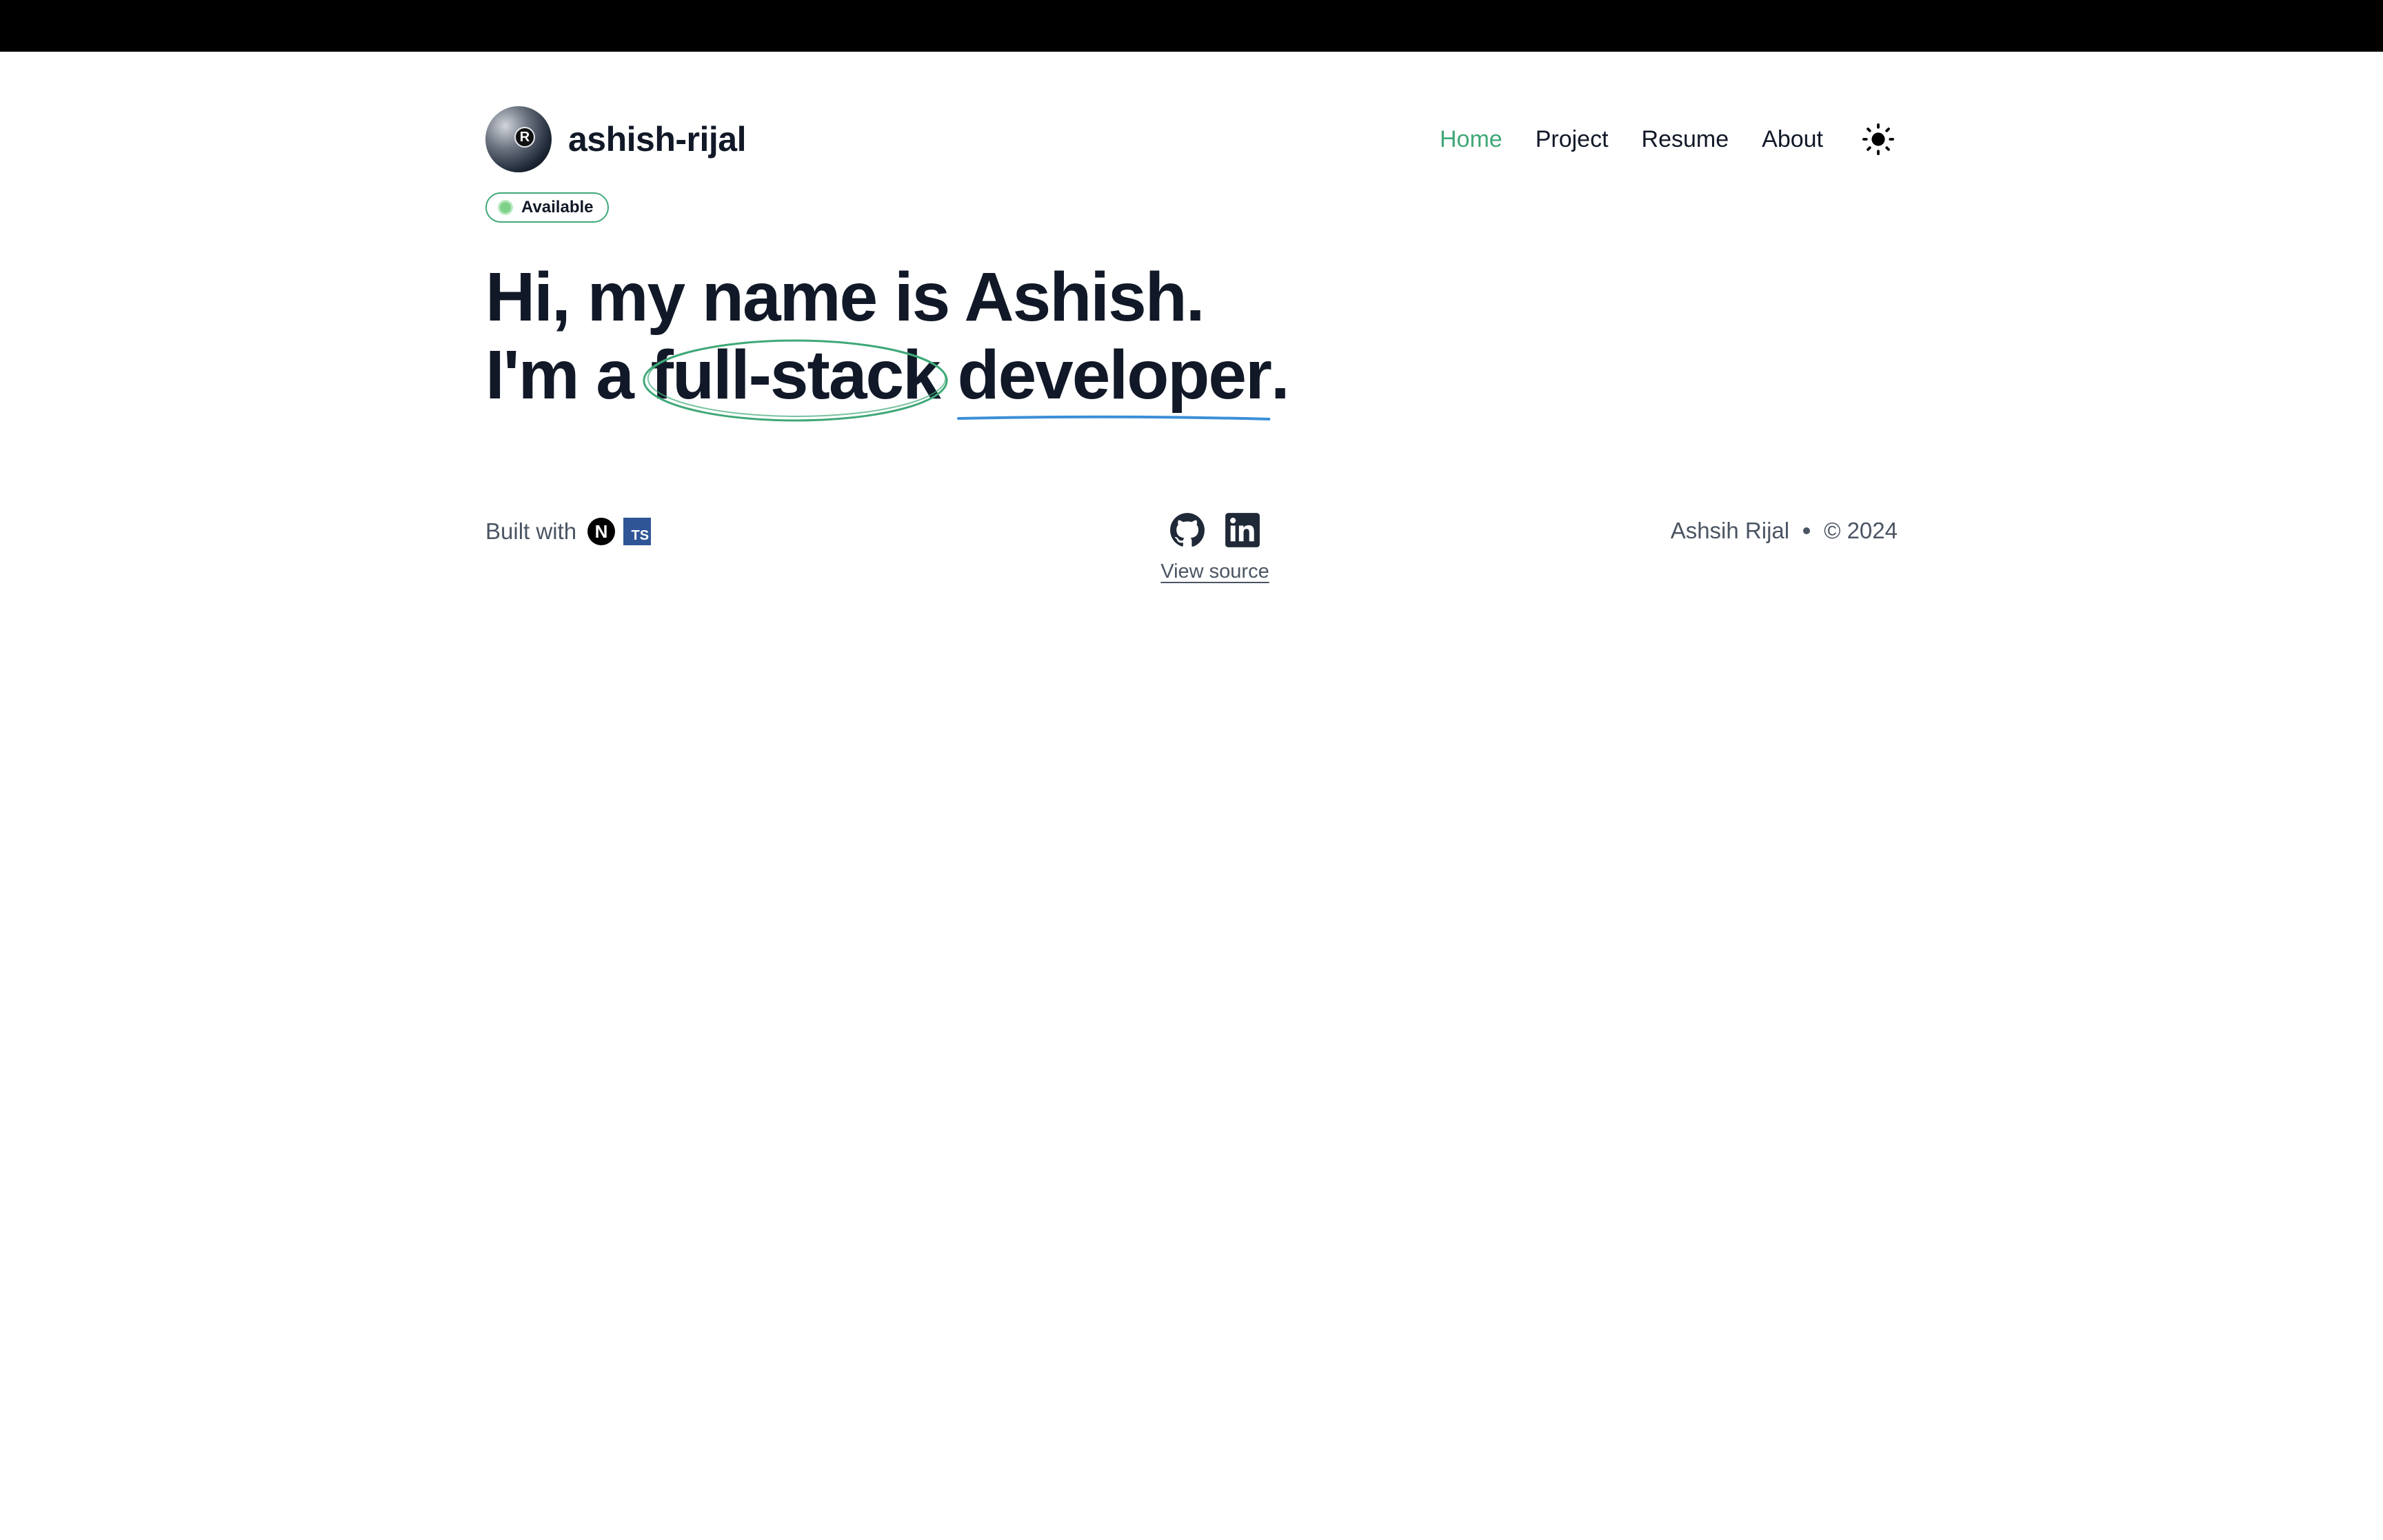 This screenshot has width=2383, height=1540. I want to click on nextjs-icon: N, so click(601, 532).